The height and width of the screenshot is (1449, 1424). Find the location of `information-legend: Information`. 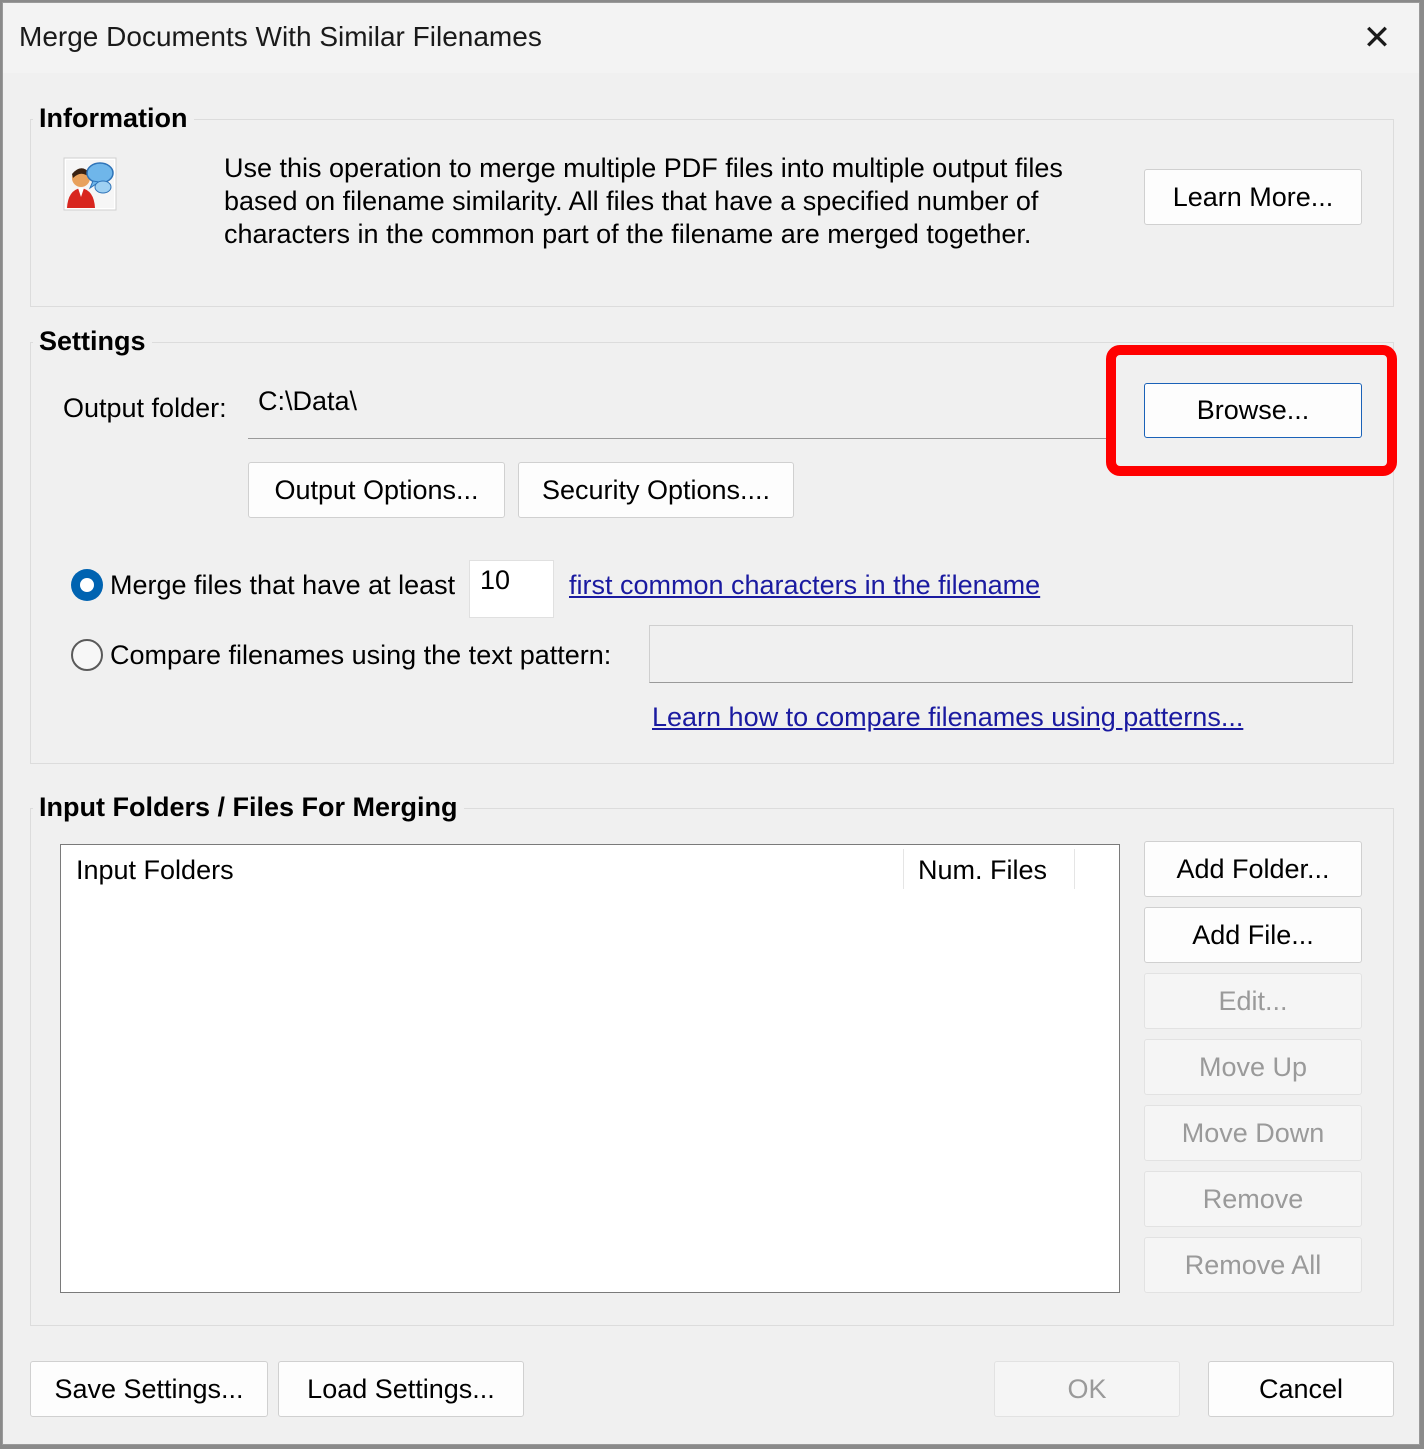

information-legend: Information is located at coordinates (113, 118).